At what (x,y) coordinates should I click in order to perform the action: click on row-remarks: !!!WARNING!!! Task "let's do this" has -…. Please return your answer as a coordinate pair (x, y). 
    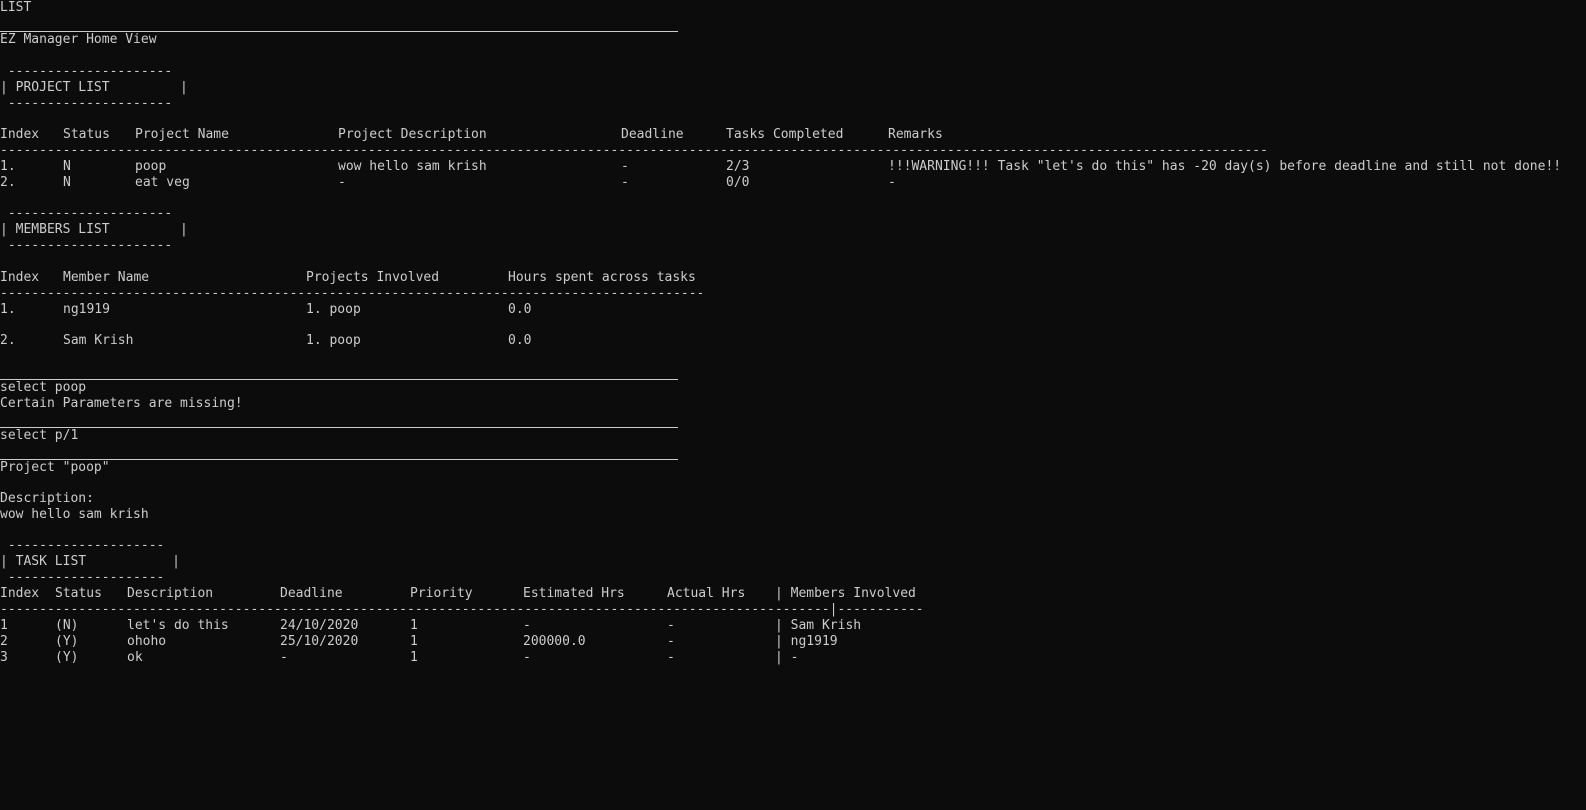
    Looking at the image, I should click on (1225, 166).